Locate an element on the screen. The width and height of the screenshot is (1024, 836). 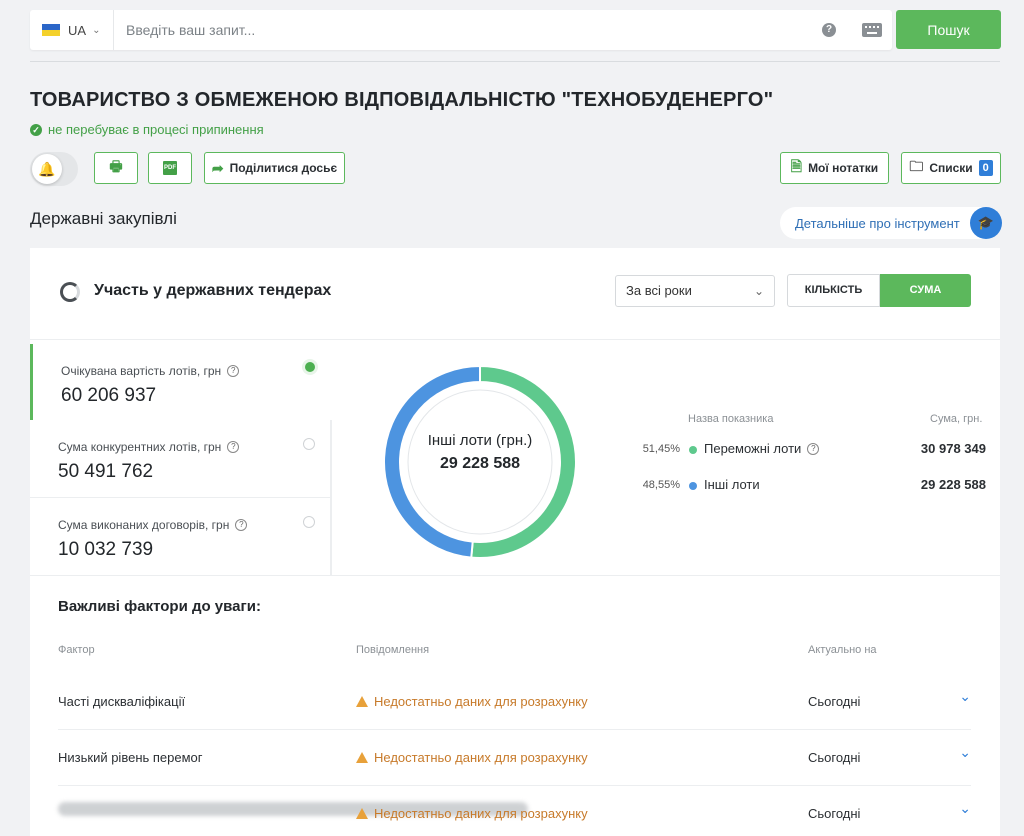
legend-header-sum: Сума, грн. is located at coordinates (956, 419).